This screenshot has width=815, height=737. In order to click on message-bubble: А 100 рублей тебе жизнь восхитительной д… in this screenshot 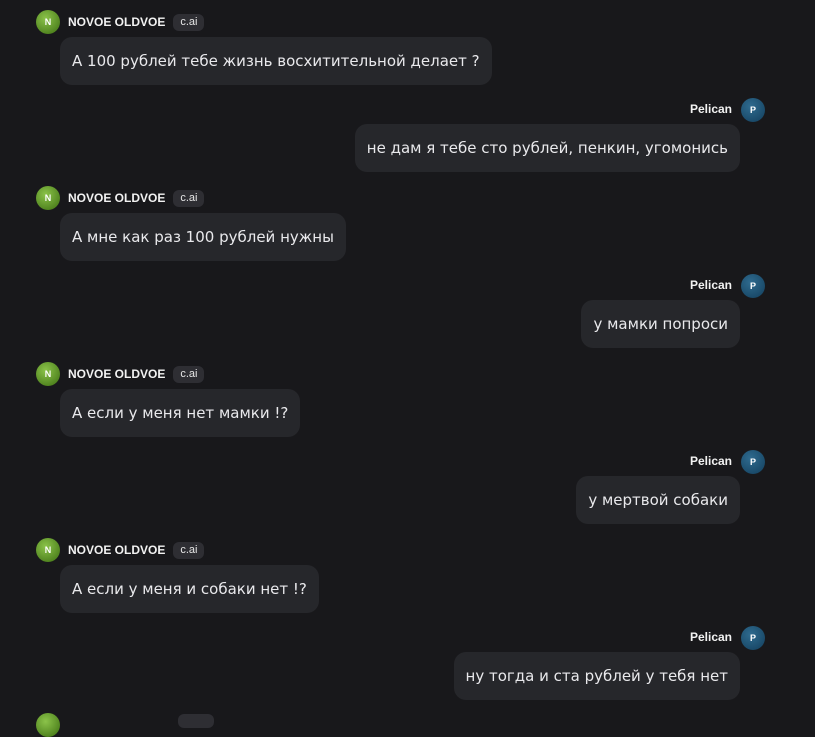, I will do `click(276, 61)`.